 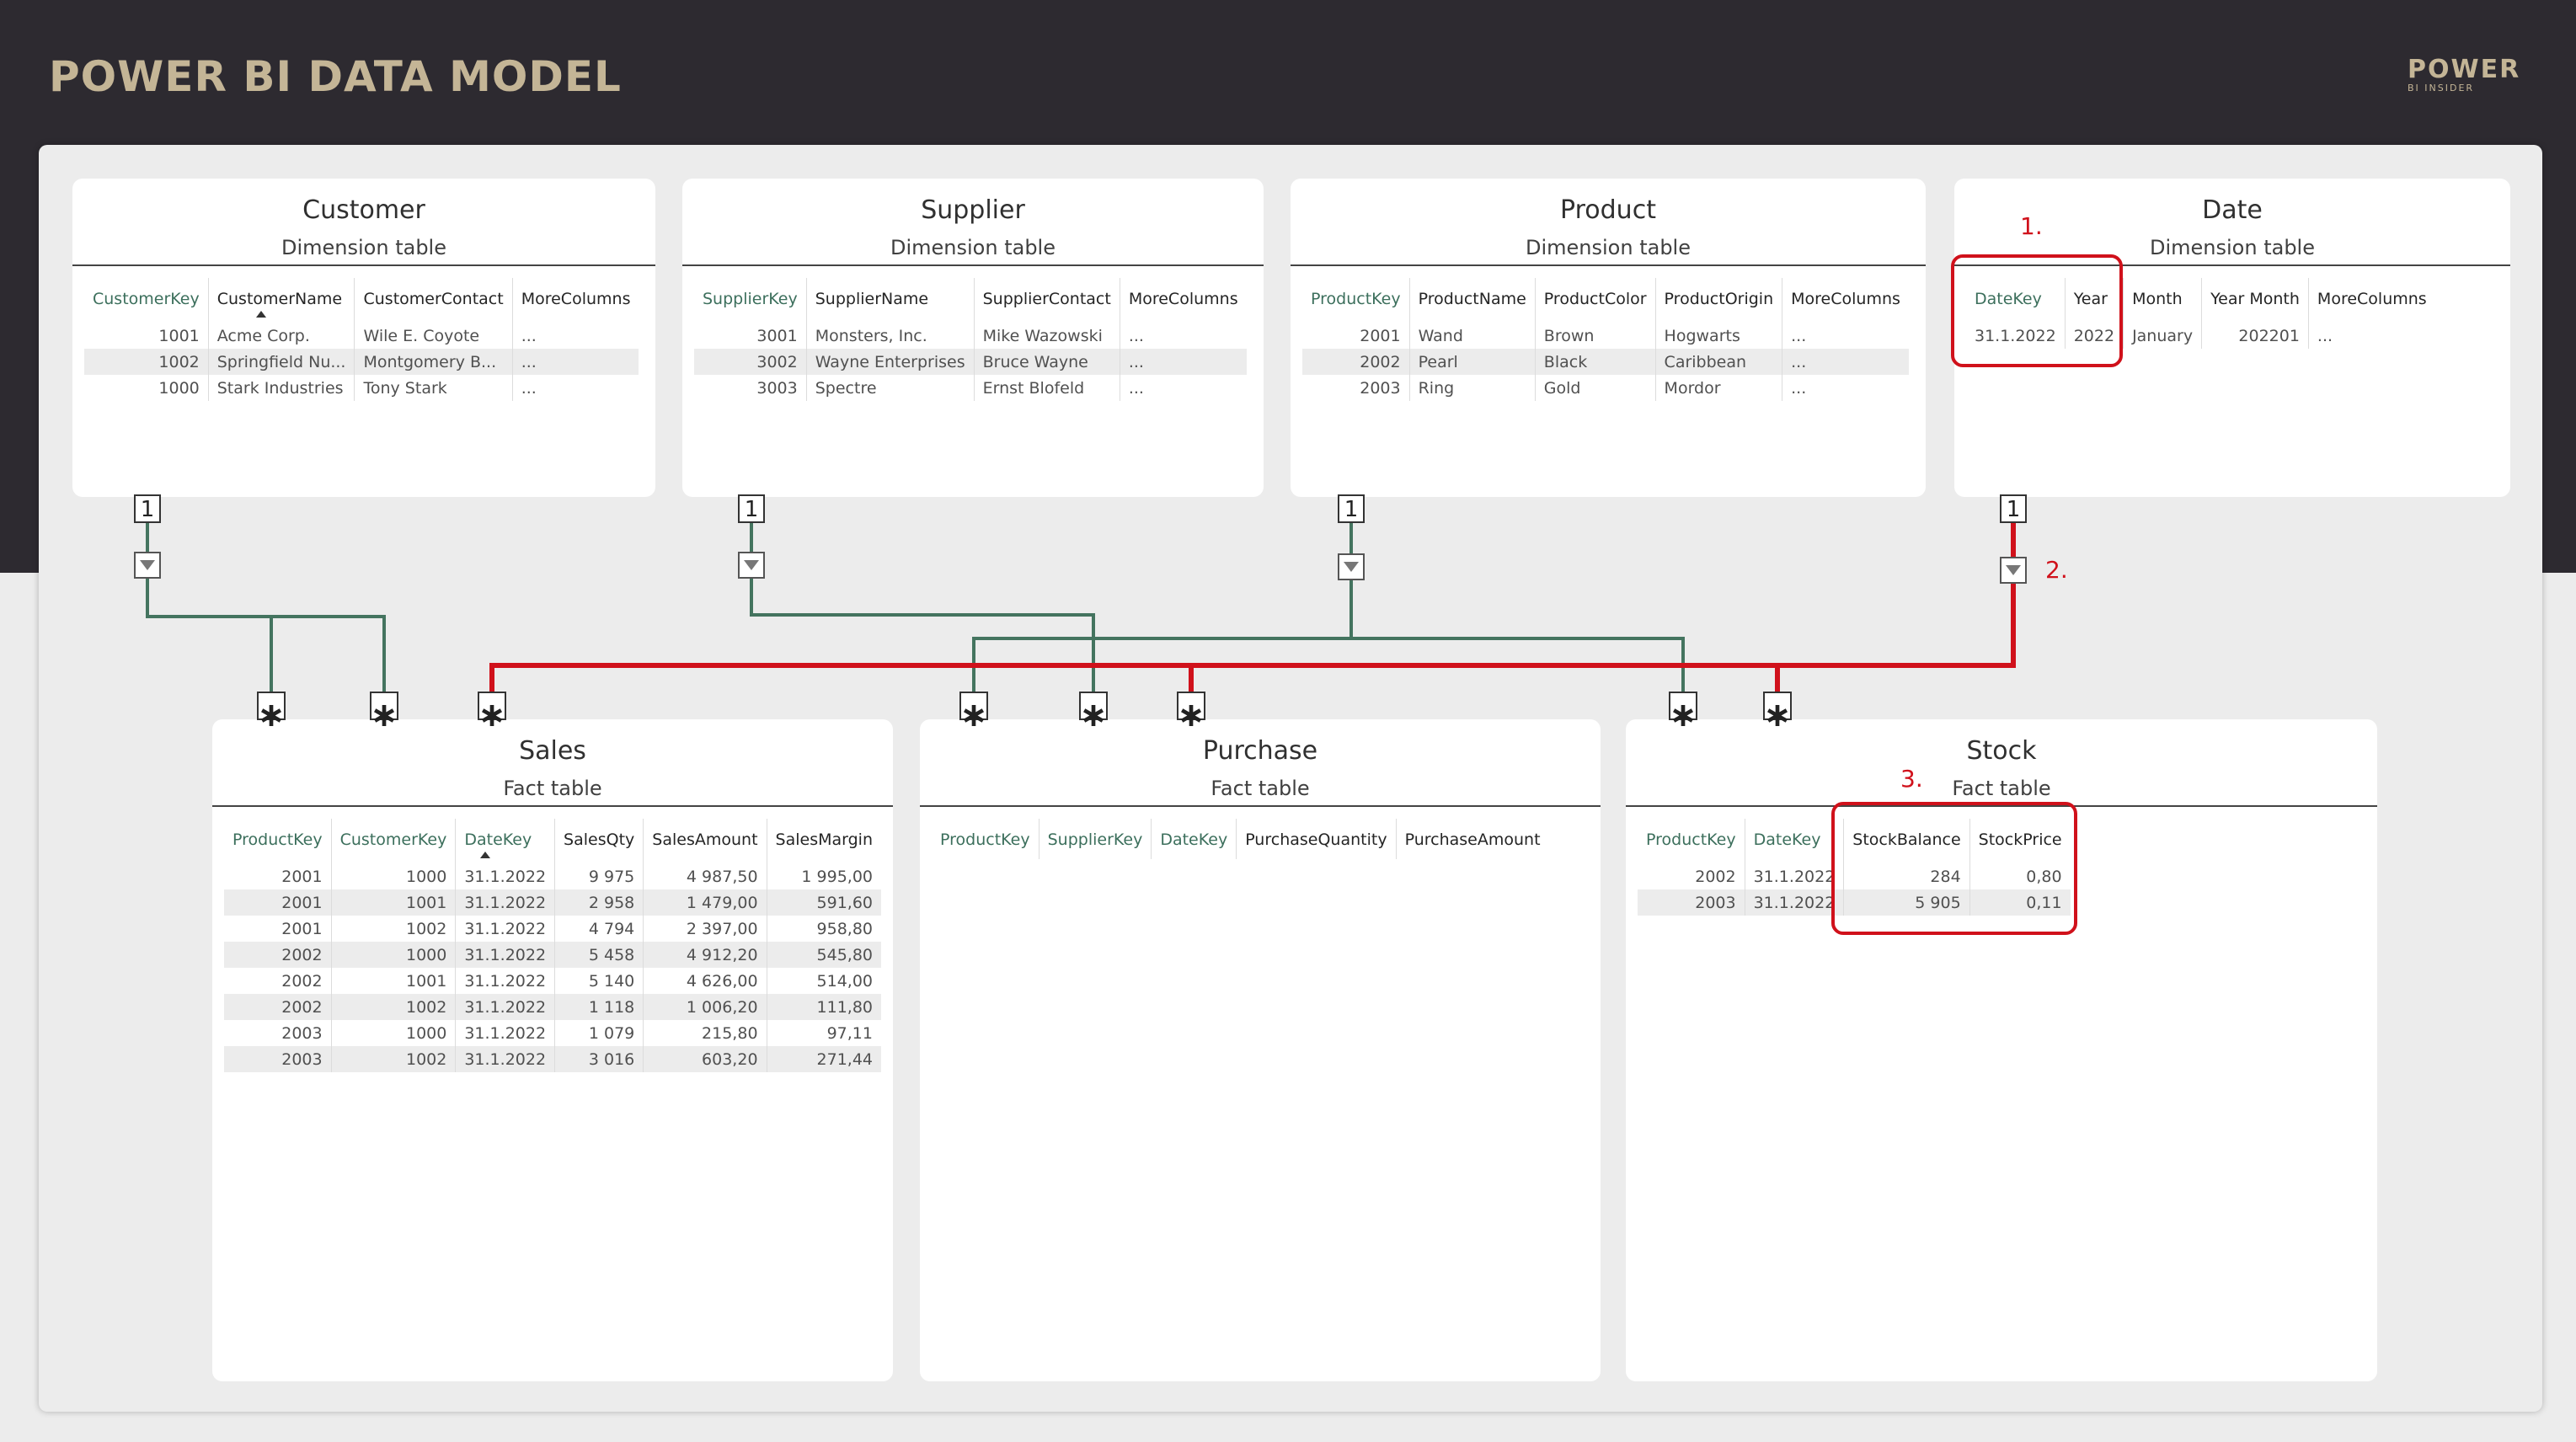 What do you see at coordinates (1954, 869) in the screenshot?
I see `highlight-stock-balance-price` at bounding box center [1954, 869].